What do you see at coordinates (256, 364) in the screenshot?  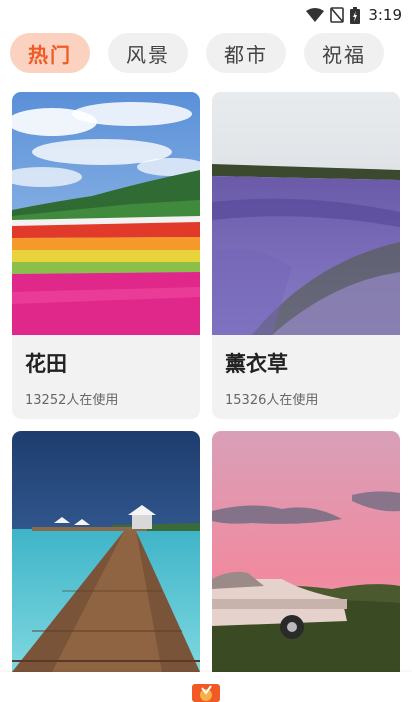 I see `card-title: 薰衣草` at bounding box center [256, 364].